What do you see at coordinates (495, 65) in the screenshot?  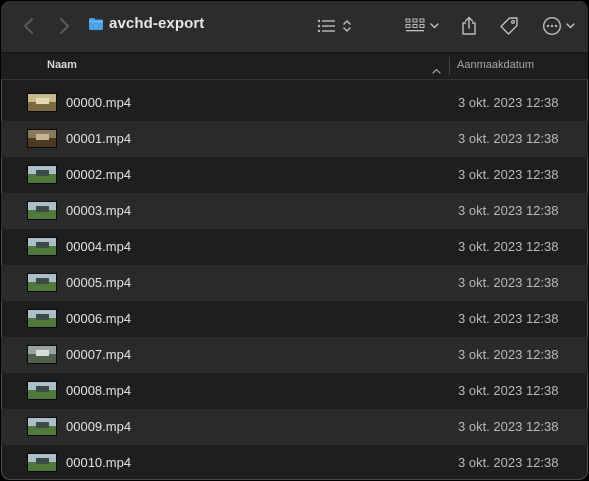 I see `column-header-date: Aanmaakdatum` at bounding box center [495, 65].